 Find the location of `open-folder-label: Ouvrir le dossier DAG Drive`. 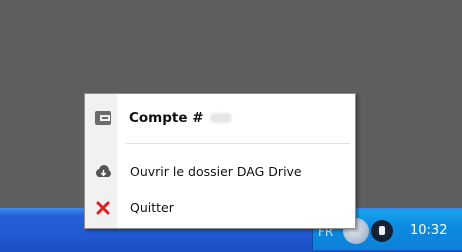

open-folder-label: Ouvrir le dossier DAG Drive is located at coordinates (216, 171).